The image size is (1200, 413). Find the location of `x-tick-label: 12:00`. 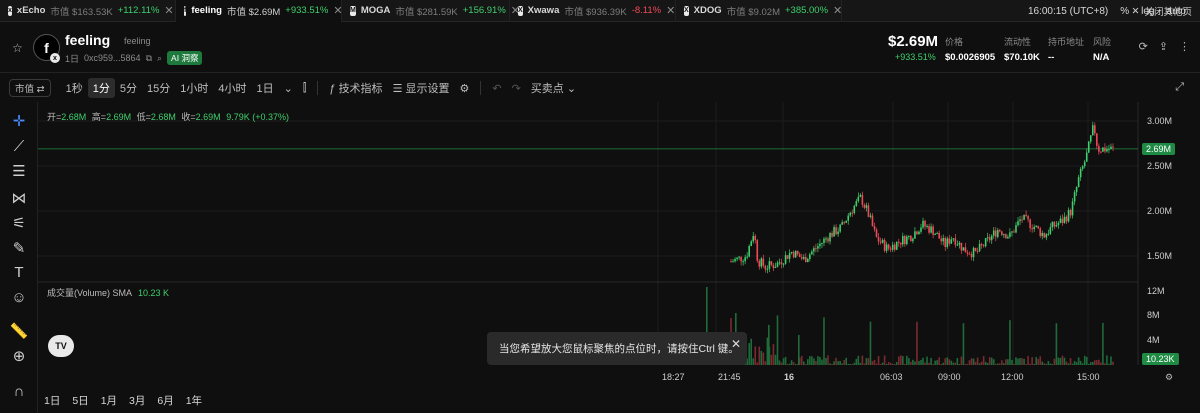

x-tick-label: 12:00 is located at coordinates (1012, 377).